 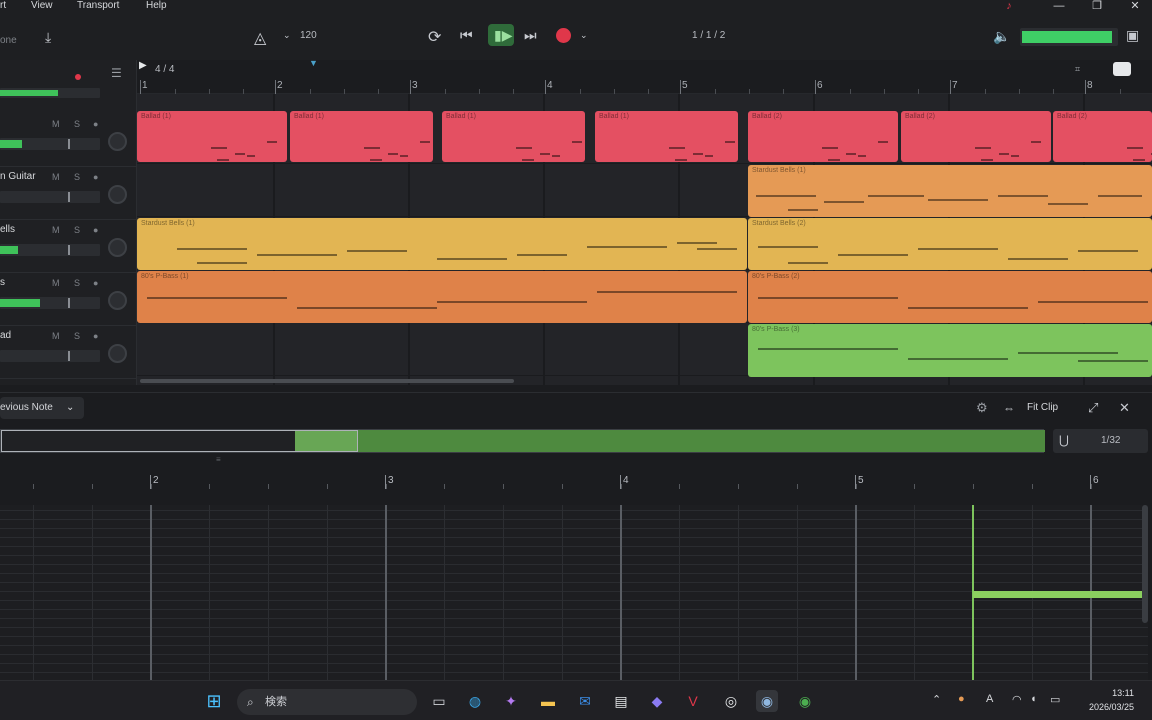 What do you see at coordinates (621, 701) in the screenshot?
I see `store-icon: ▤` at bounding box center [621, 701].